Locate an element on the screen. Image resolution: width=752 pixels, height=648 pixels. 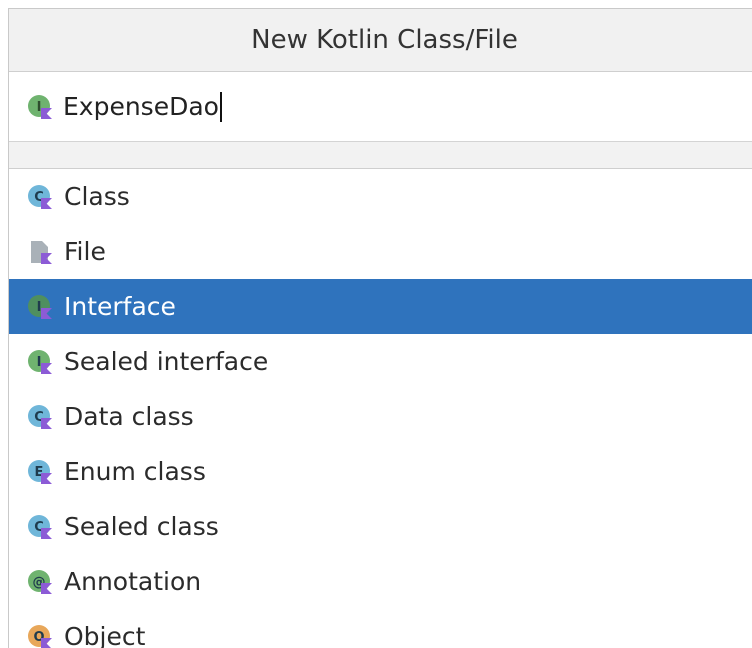
dialog-title-bar: New Kotlin Class/File is located at coordinates (380, 40).